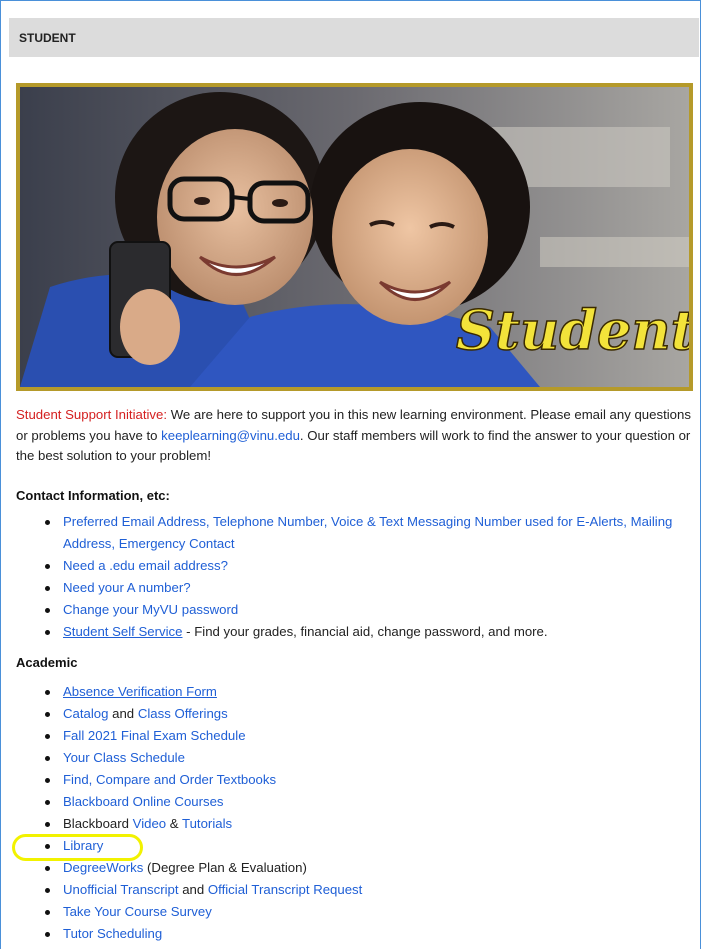  What do you see at coordinates (207, 823) in the screenshot?
I see `tutorials-link: Tutorials` at bounding box center [207, 823].